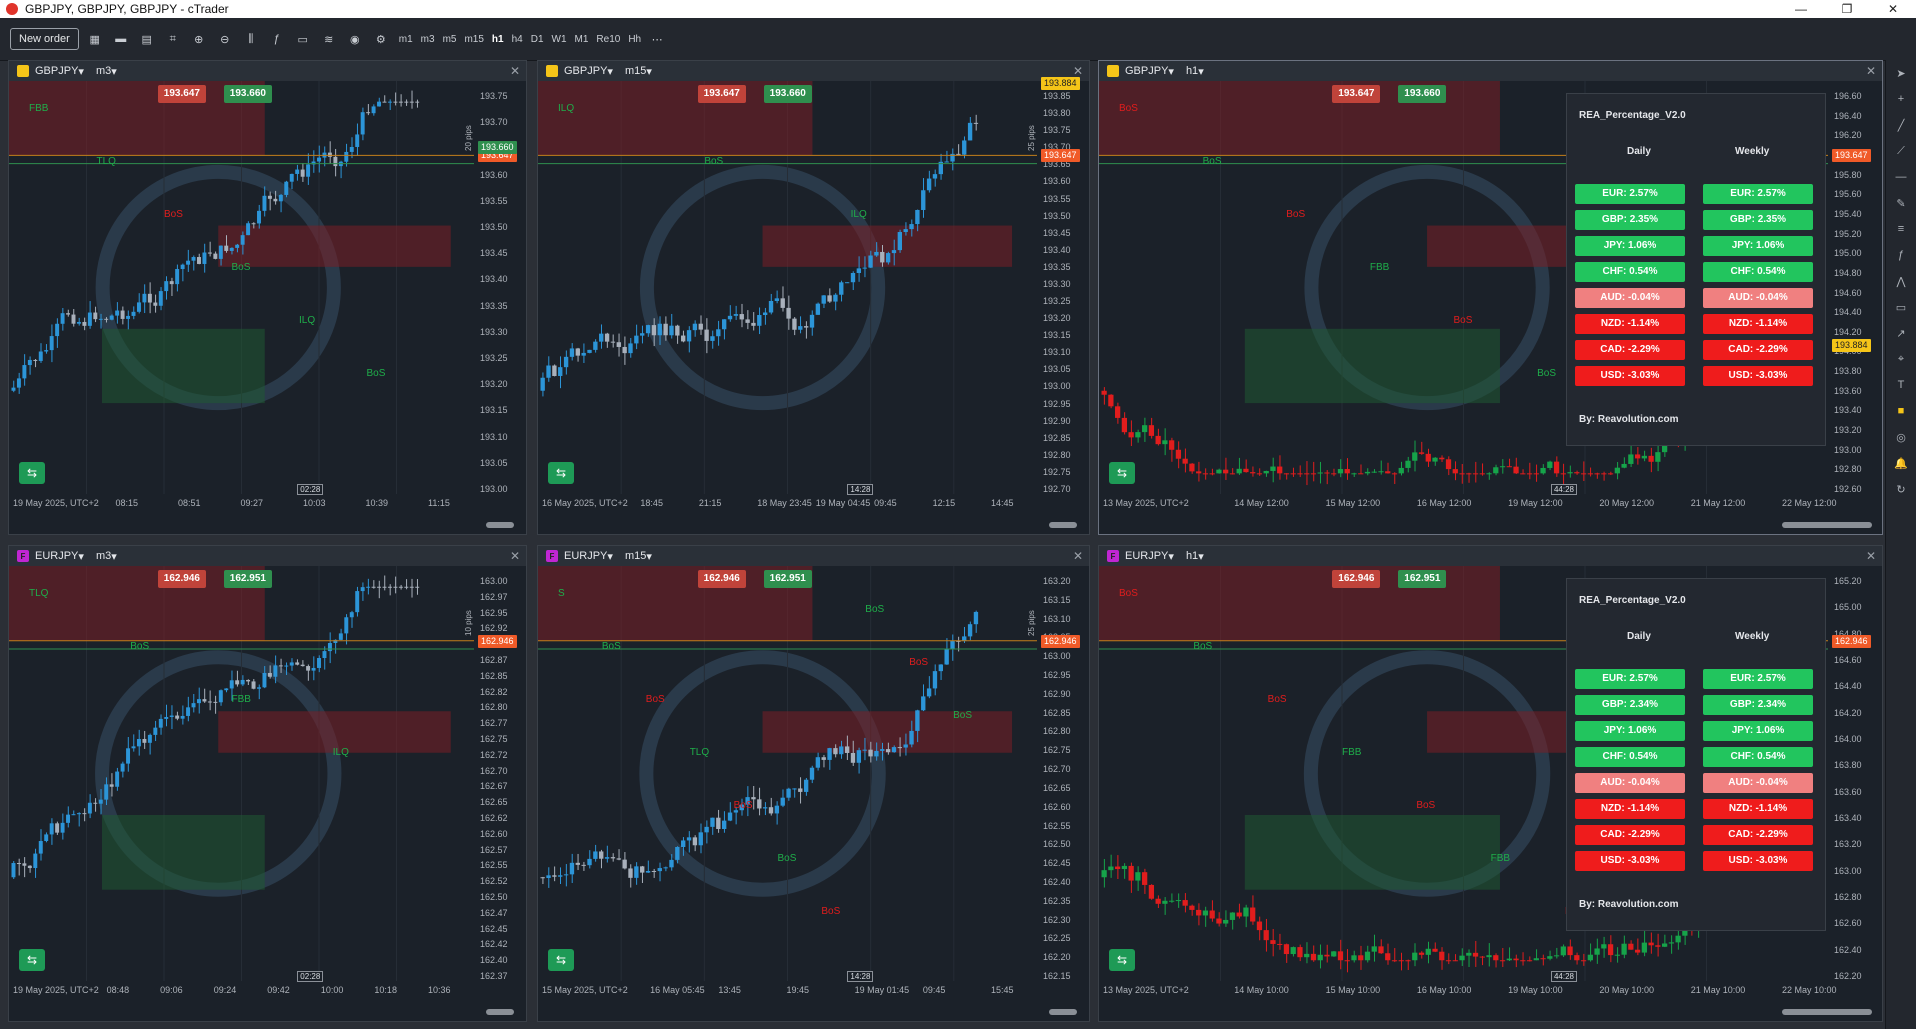  I want to click on horizontal-line-icon: —, so click(1901, 177).